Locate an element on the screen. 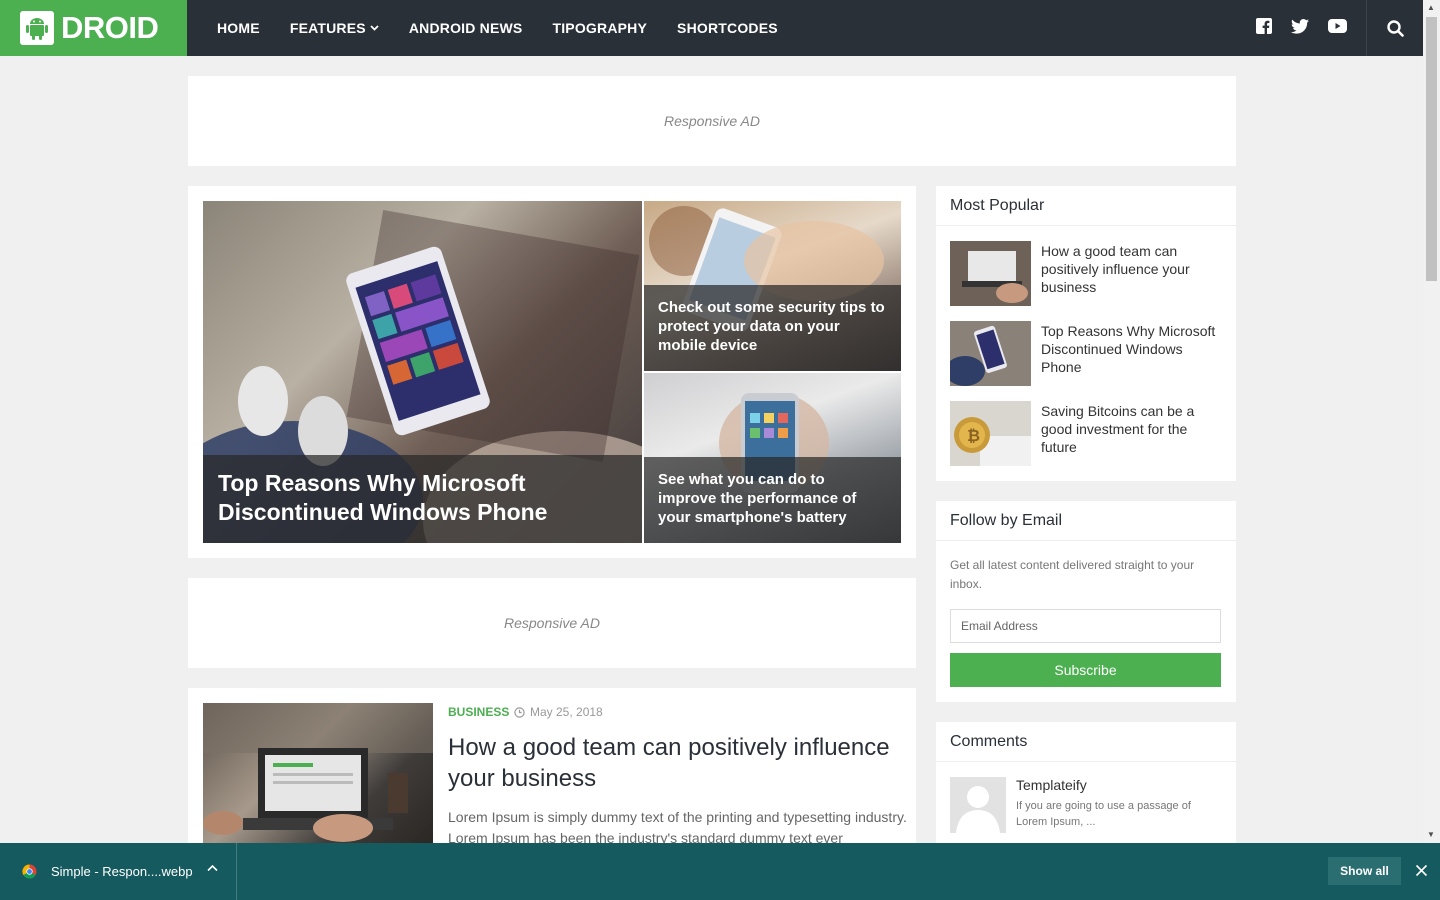 The height and width of the screenshot is (900, 1440). nav-label: ANDROID NEWS is located at coordinates (465, 28).